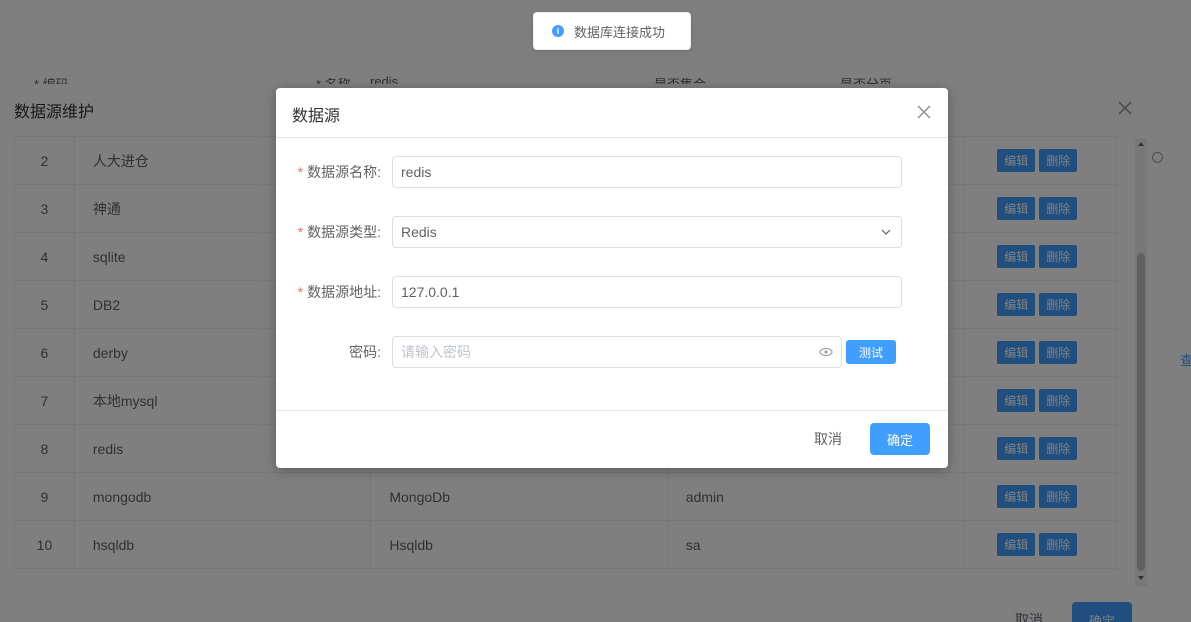 The width and height of the screenshot is (1191, 622). I want to click on password-label: 密码:, so click(365, 352).